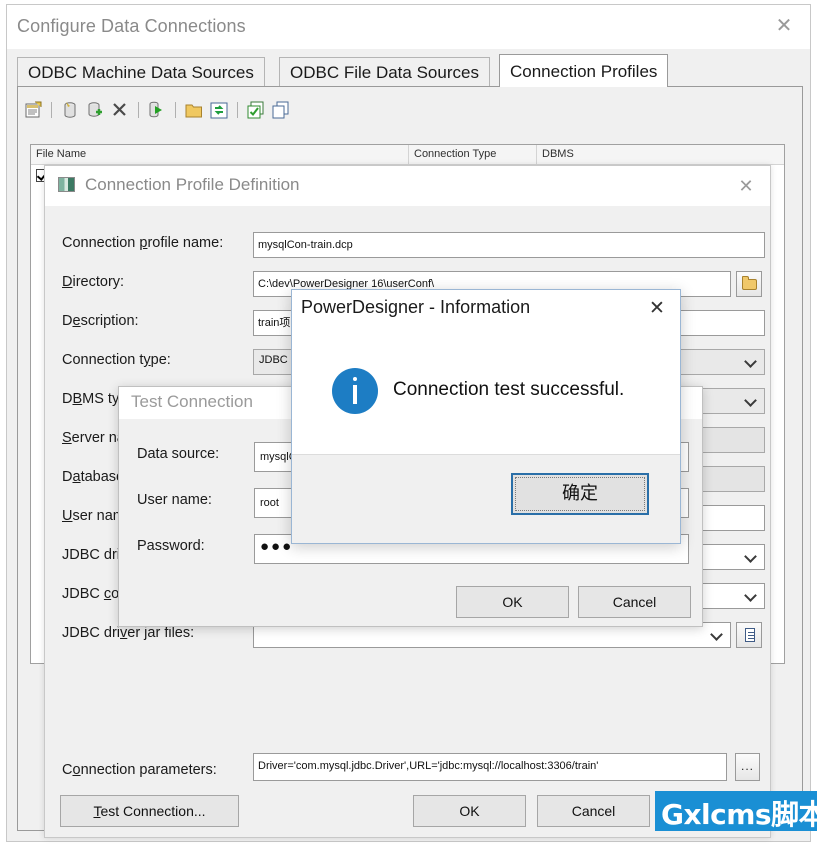  Describe the element at coordinates (281, 110) in the screenshot. I see `copy-icon` at that location.